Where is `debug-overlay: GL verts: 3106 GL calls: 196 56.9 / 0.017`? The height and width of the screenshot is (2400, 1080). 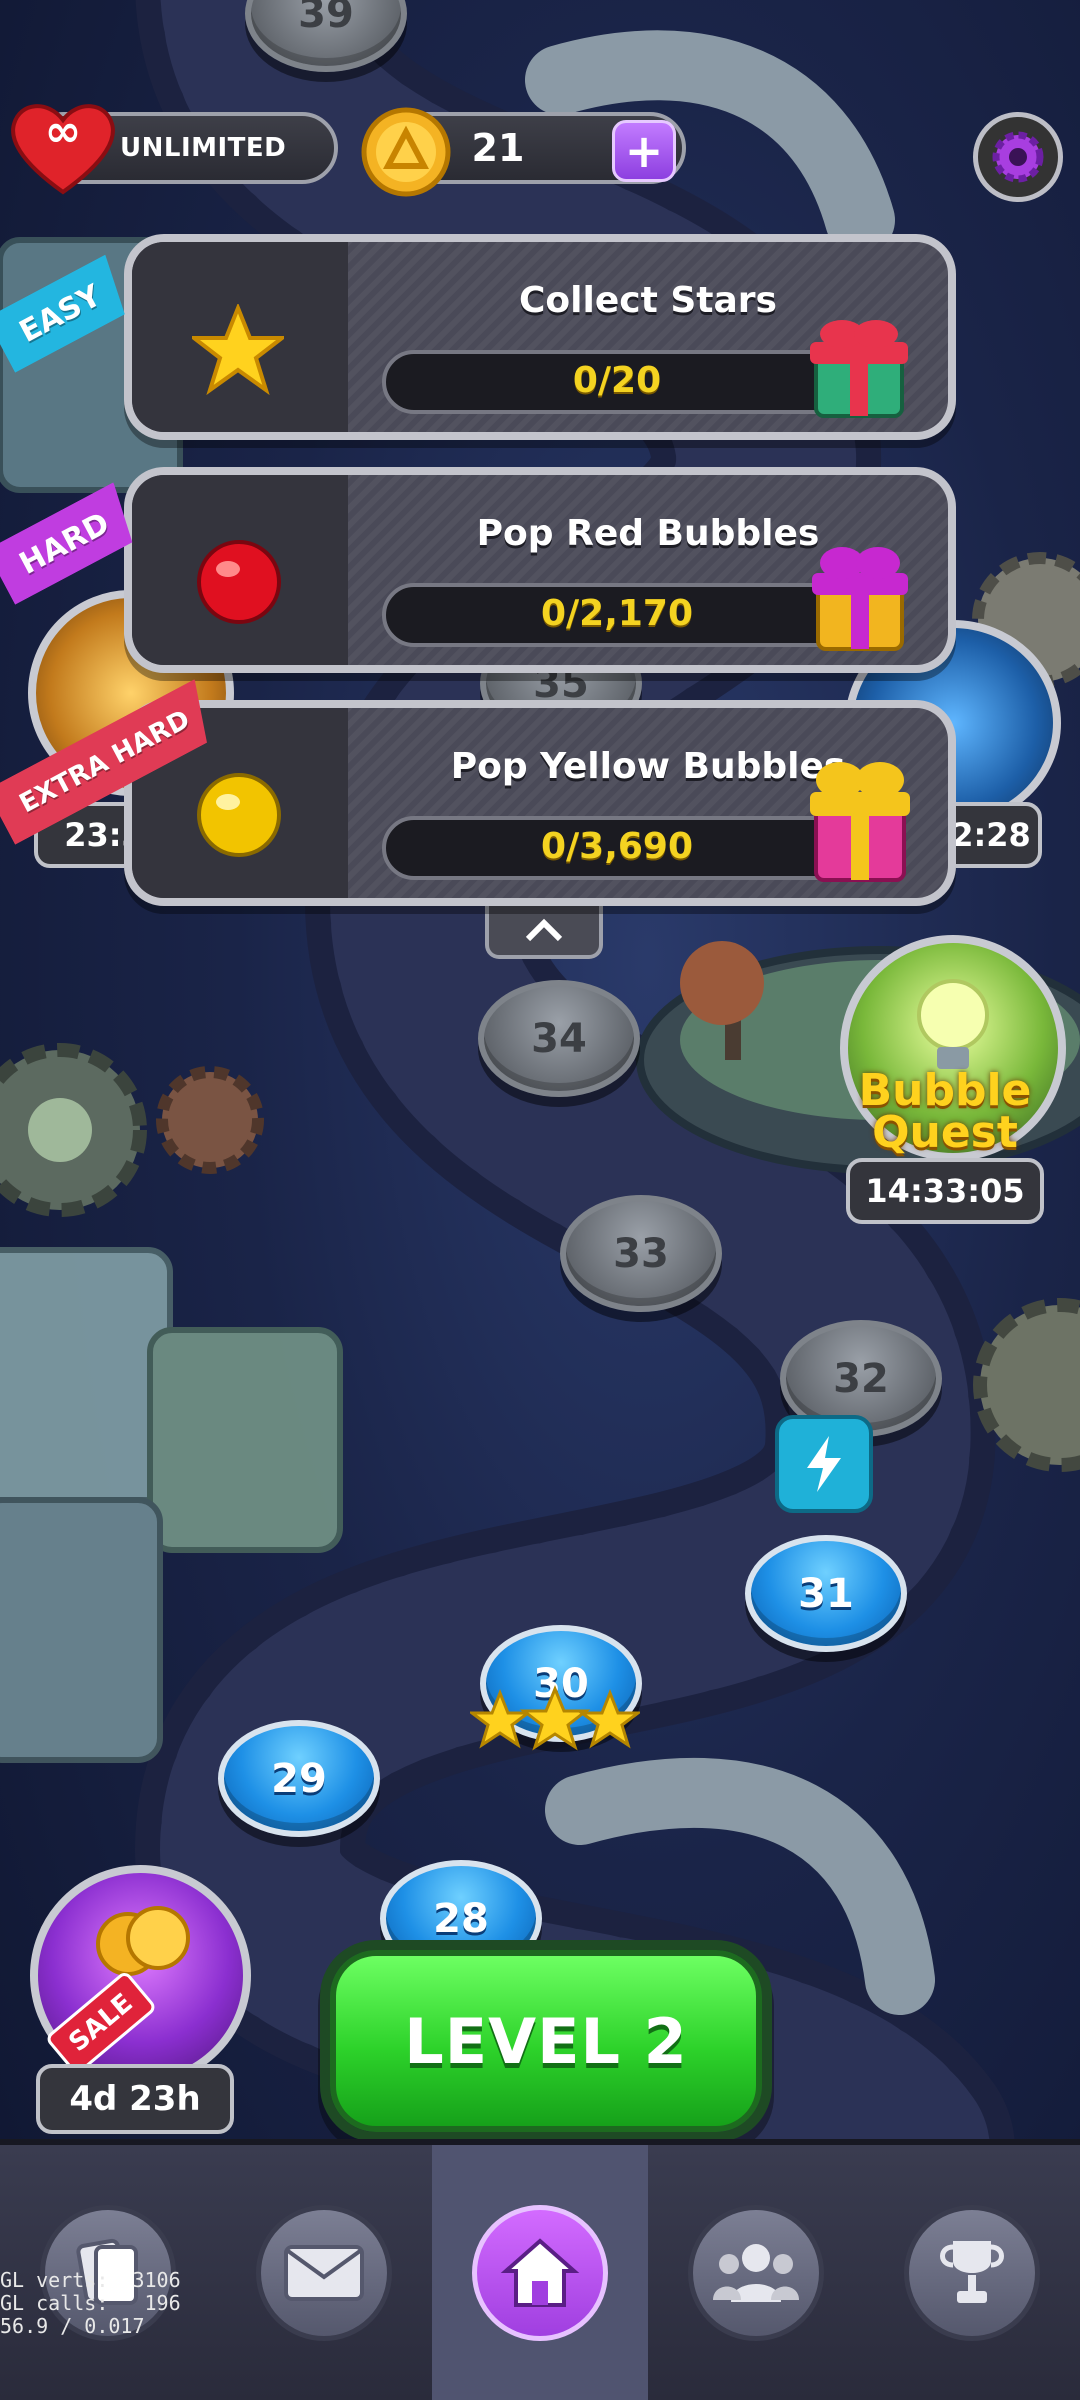 debug-overlay: GL verts: 3106 GL calls: 196 56.9 / 0.017 is located at coordinates (90, 2303).